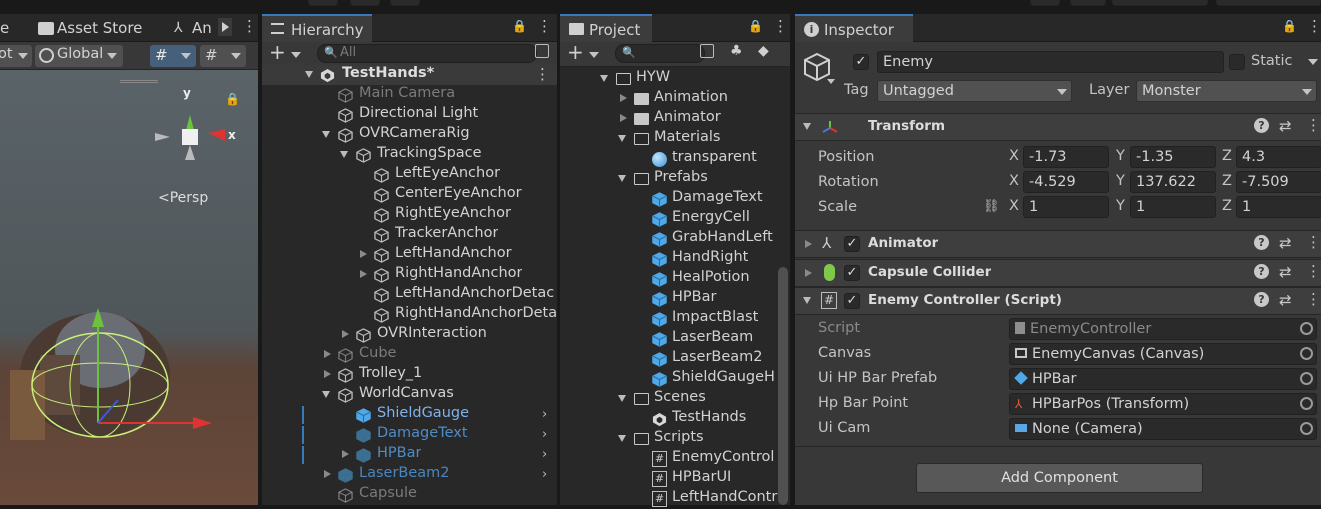 The width and height of the screenshot is (1321, 509). Describe the element at coordinates (1050, 62) in the screenshot. I see `object-name-field: Enemy` at that location.